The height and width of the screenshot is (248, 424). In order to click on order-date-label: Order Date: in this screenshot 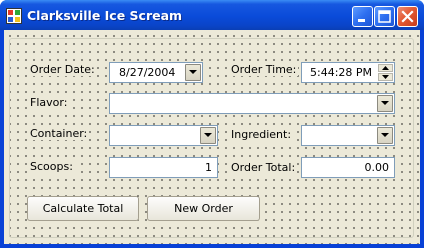, I will do `click(62, 69)`.